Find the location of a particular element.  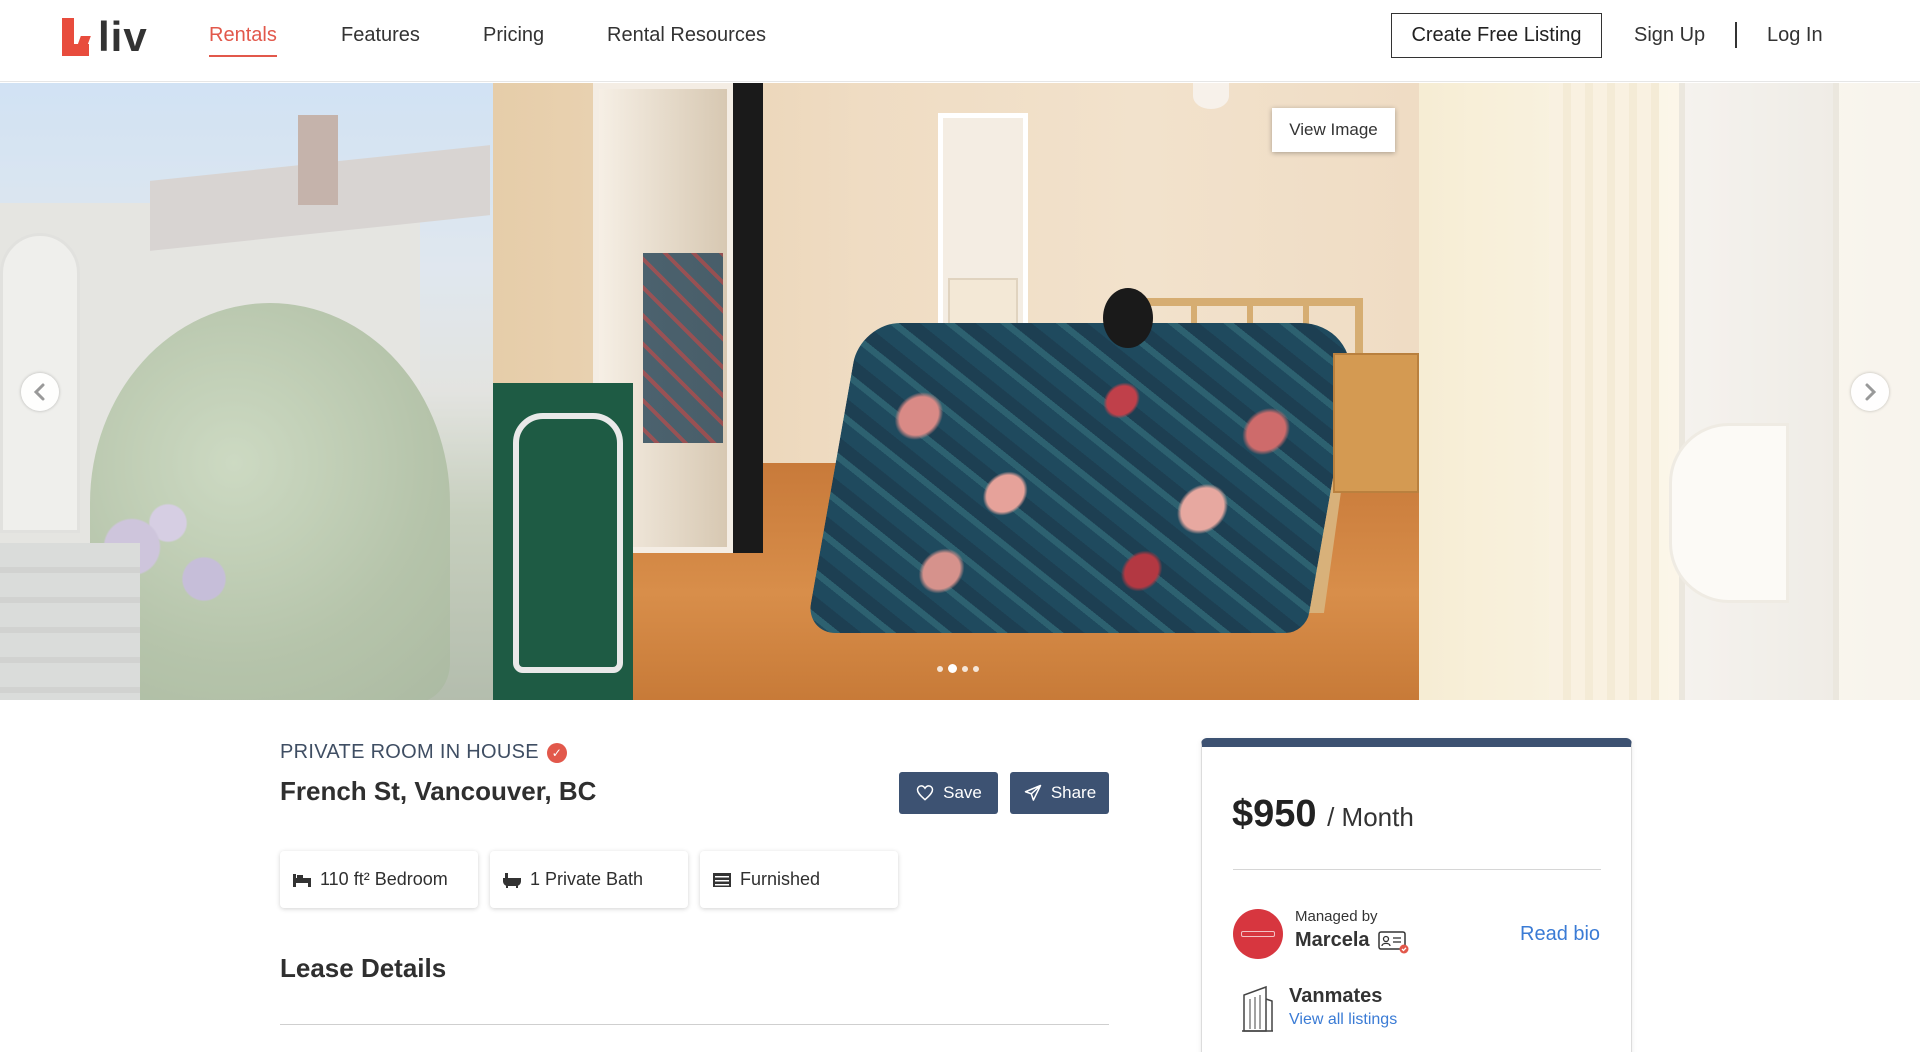

nav-link-features: Features is located at coordinates (380, 35).